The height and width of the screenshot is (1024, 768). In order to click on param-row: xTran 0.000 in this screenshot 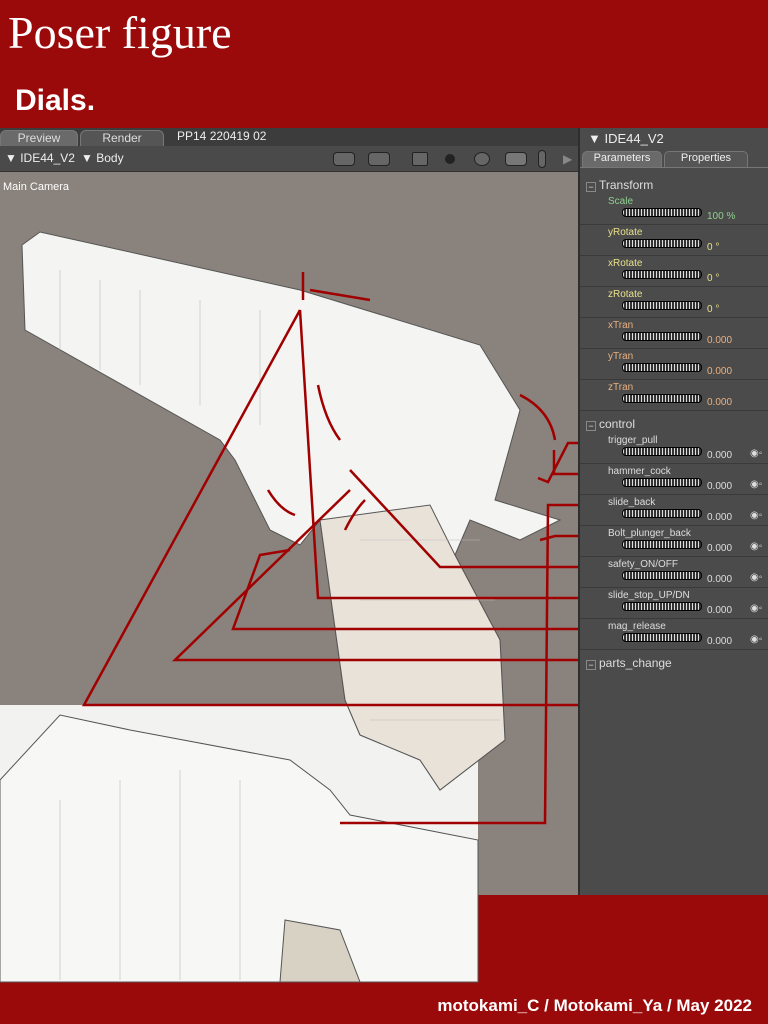, I will do `click(674, 333)`.